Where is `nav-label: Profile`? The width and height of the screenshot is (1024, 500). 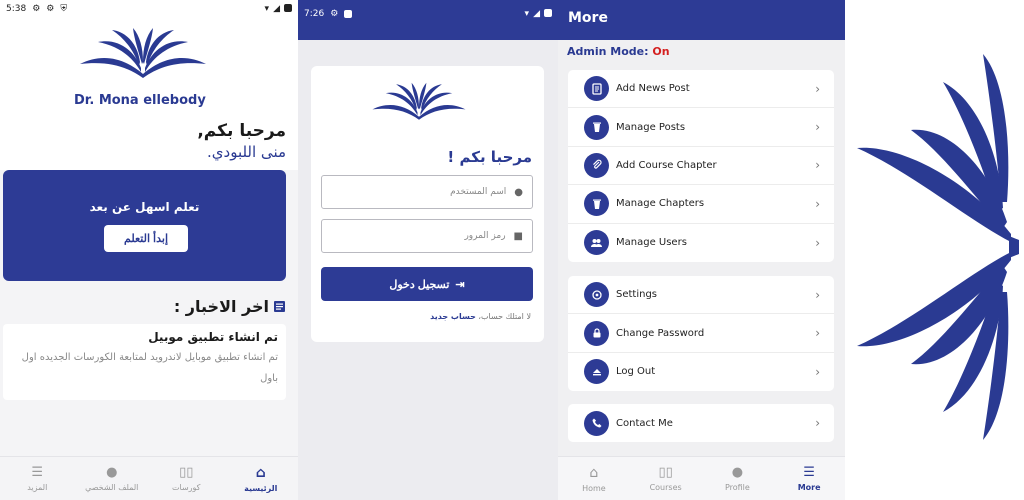
nav-label: Profile is located at coordinates (737, 487).